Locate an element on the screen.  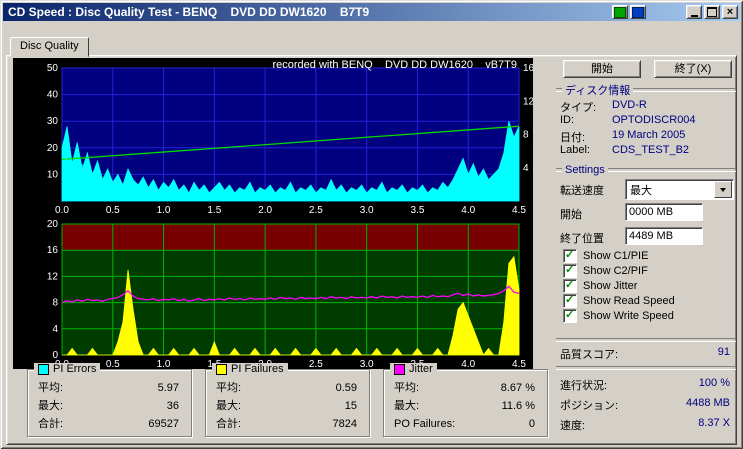
pi-errors-legend: PI Errors 平均: 5.97 最大: 36 合計: 69527 is located at coordinates (109, 400).